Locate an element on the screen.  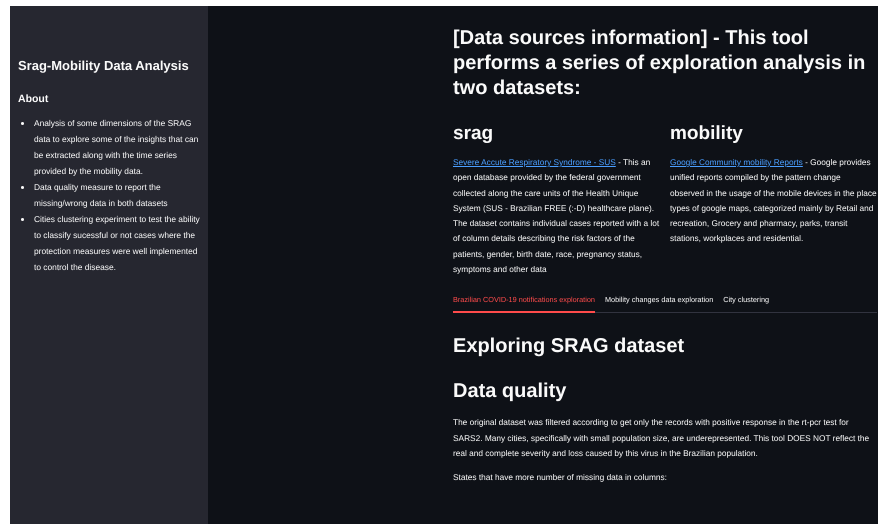
about-item: Cities clustering experiment to test the ability to classify sucessful or not cases where the protection measures were well implemented to control the disease. is located at coordinates (117, 243).